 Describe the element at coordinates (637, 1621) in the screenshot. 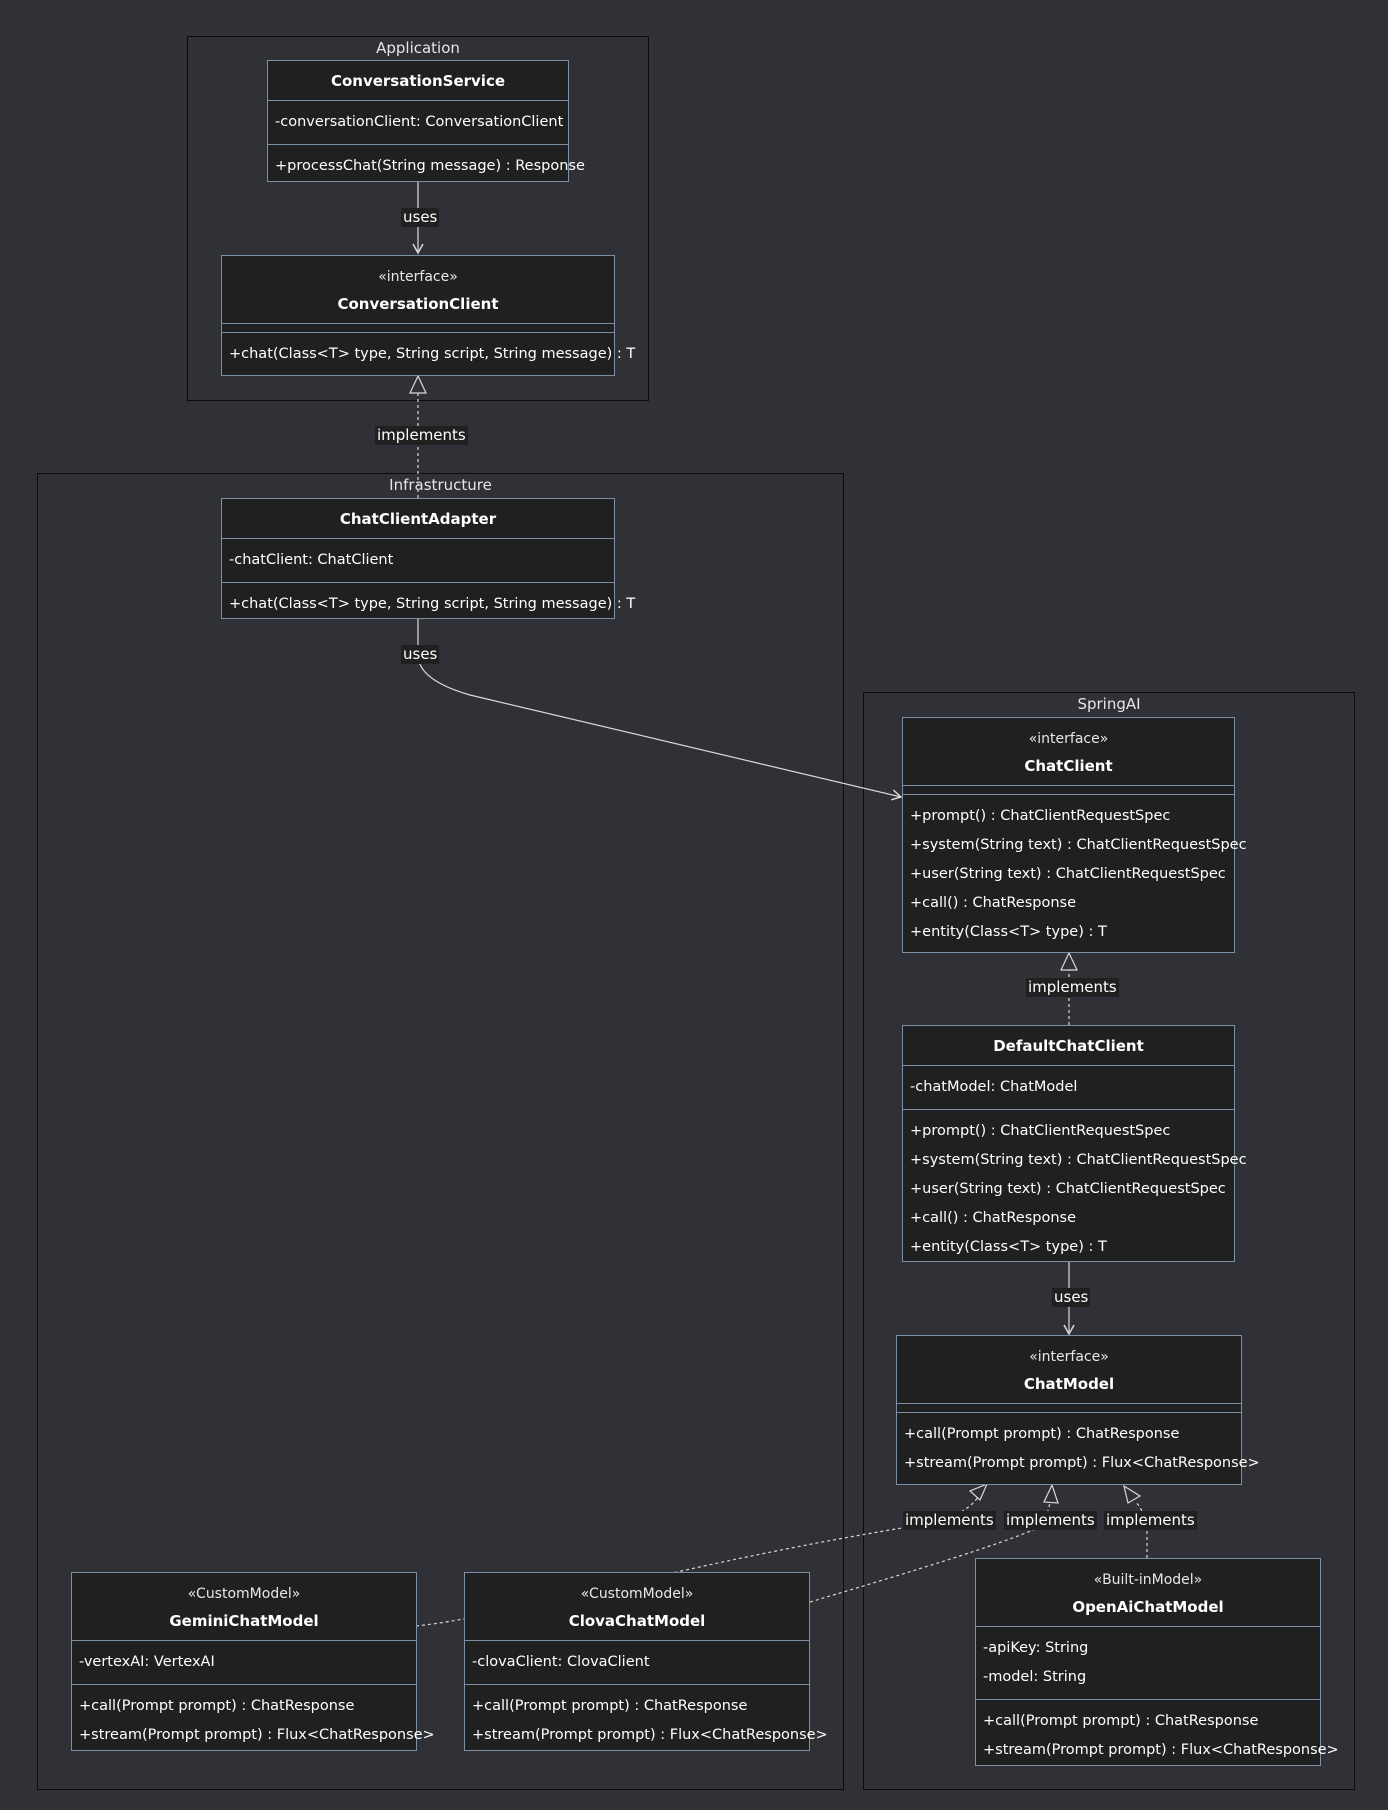

I see `class-name: ClovaChatModel` at that location.